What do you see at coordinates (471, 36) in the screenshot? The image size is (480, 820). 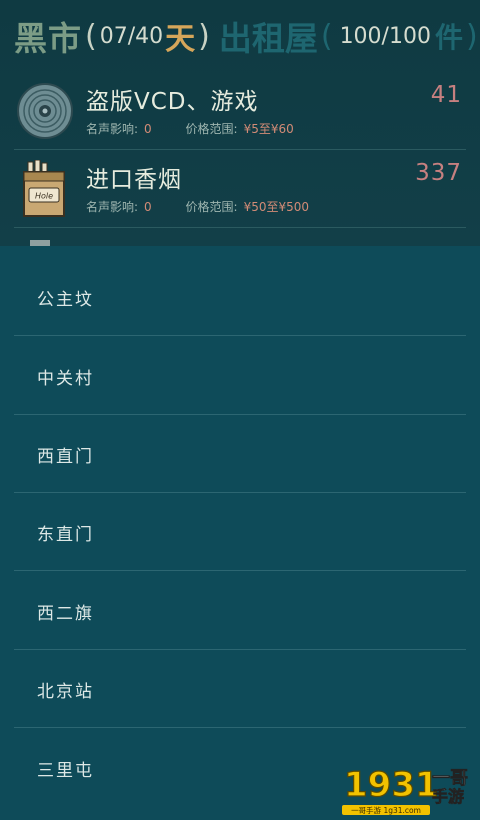 I see `capacity-close-paren: )` at bounding box center [471, 36].